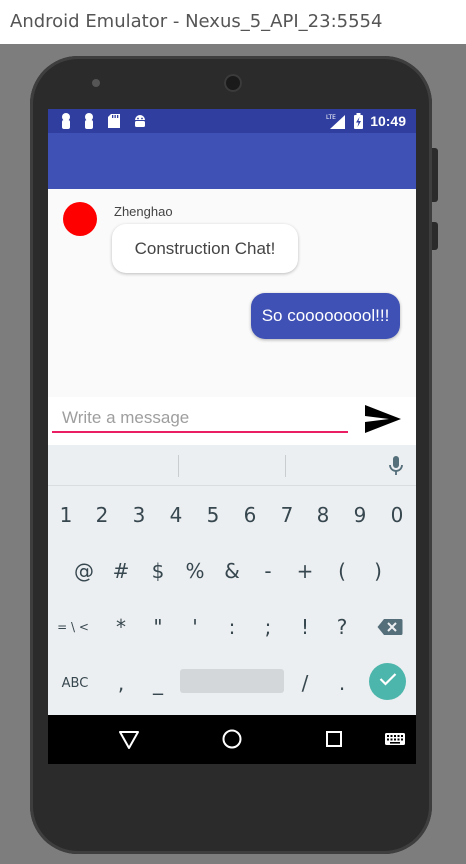  What do you see at coordinates (96, 83) in the screenshot?
I see `front-camera` at bounding box center [96, 83].